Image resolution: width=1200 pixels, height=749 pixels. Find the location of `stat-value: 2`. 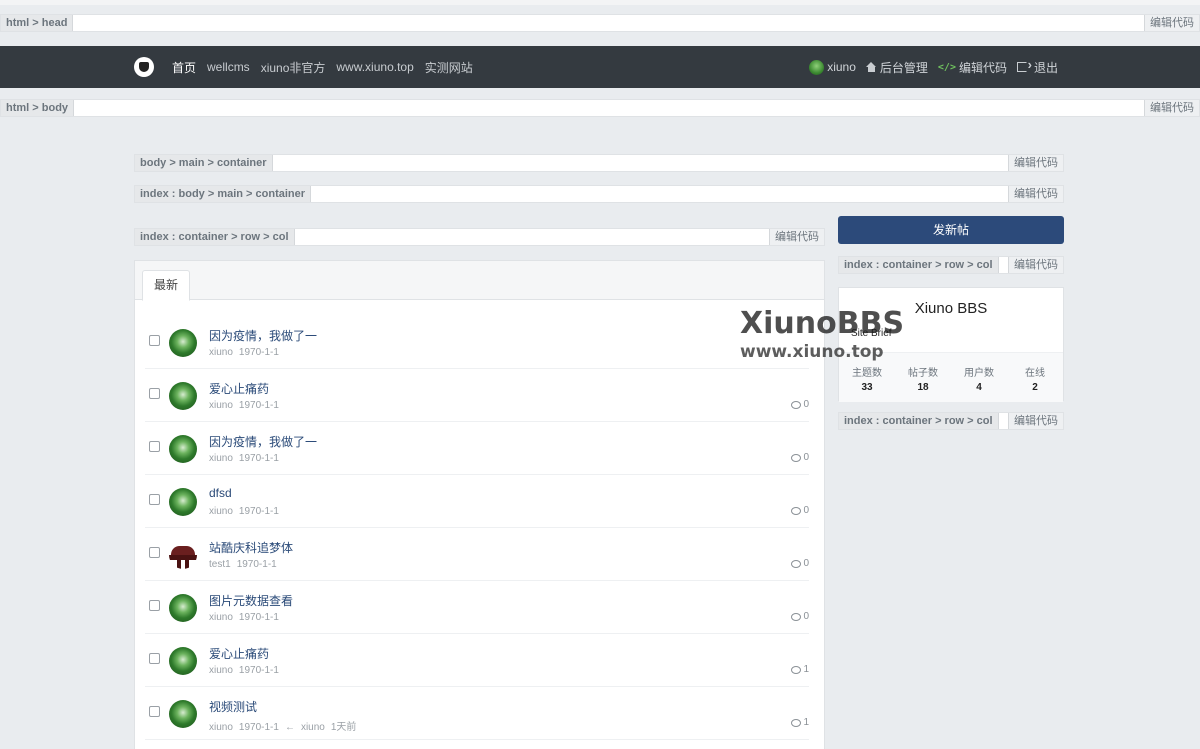

stat-value: 2 is located at coordinates (1035, 387).